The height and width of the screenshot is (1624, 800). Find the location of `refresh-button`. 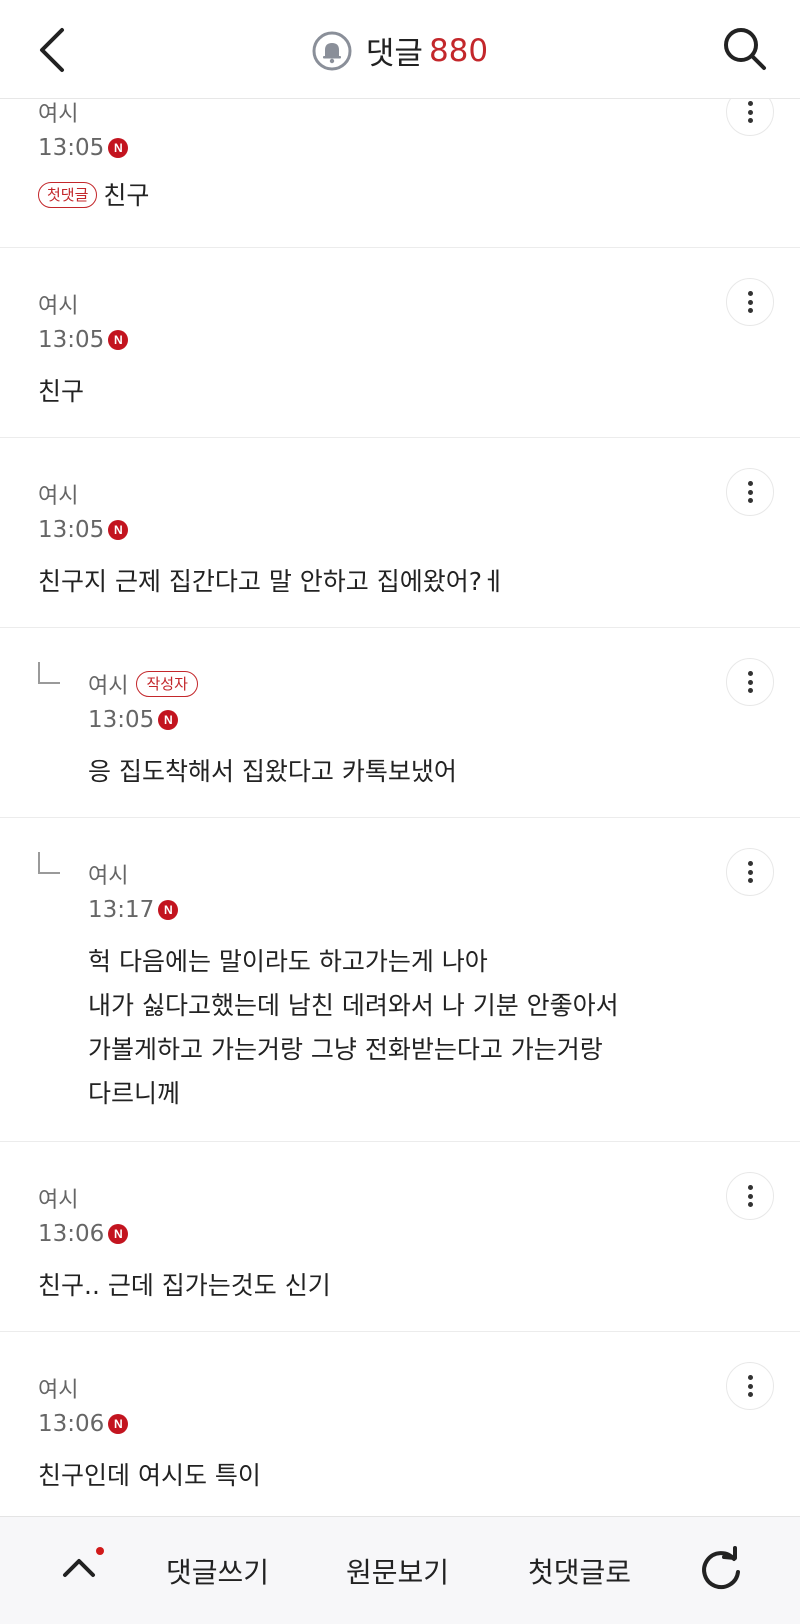

refresh-button is located at coordinates (721, 1570).